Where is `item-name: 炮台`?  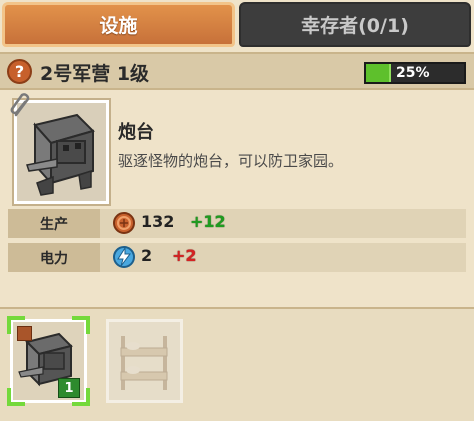 item-name: 炮台 is located at coordinates (136, 132).